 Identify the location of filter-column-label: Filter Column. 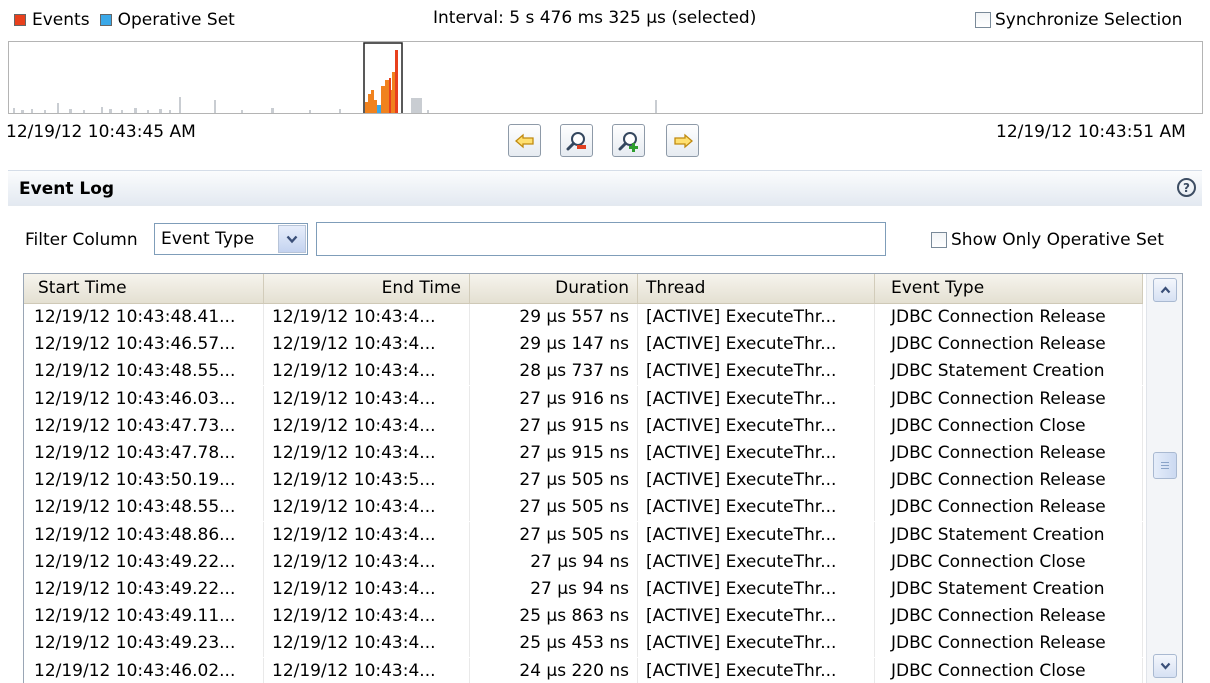
(81, 240).